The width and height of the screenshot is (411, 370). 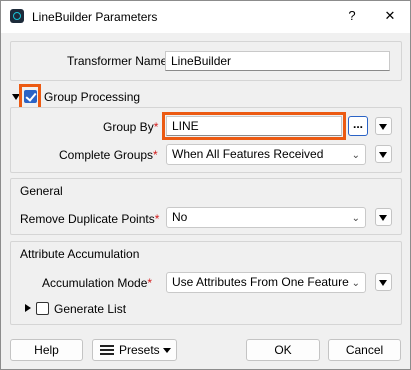 What do you see at coordinates (95, 17) in the screenshot?
I see `window-title: LineBuilder Parameters` at bounding box center [95, 17].